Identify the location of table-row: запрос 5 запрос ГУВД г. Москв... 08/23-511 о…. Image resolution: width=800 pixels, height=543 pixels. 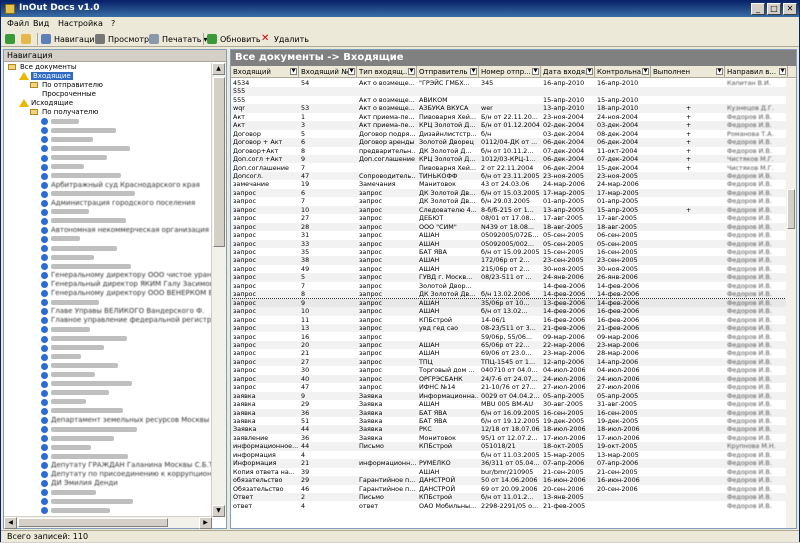
(509, 277).